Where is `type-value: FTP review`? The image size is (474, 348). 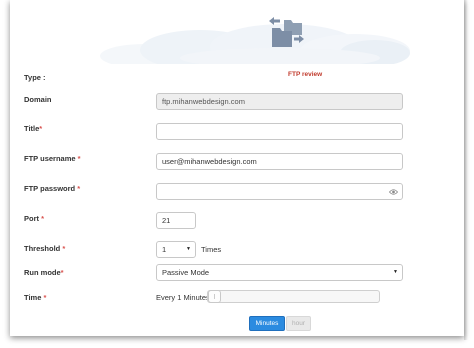 type-value: FTP review is located at coordinates (305, 74).